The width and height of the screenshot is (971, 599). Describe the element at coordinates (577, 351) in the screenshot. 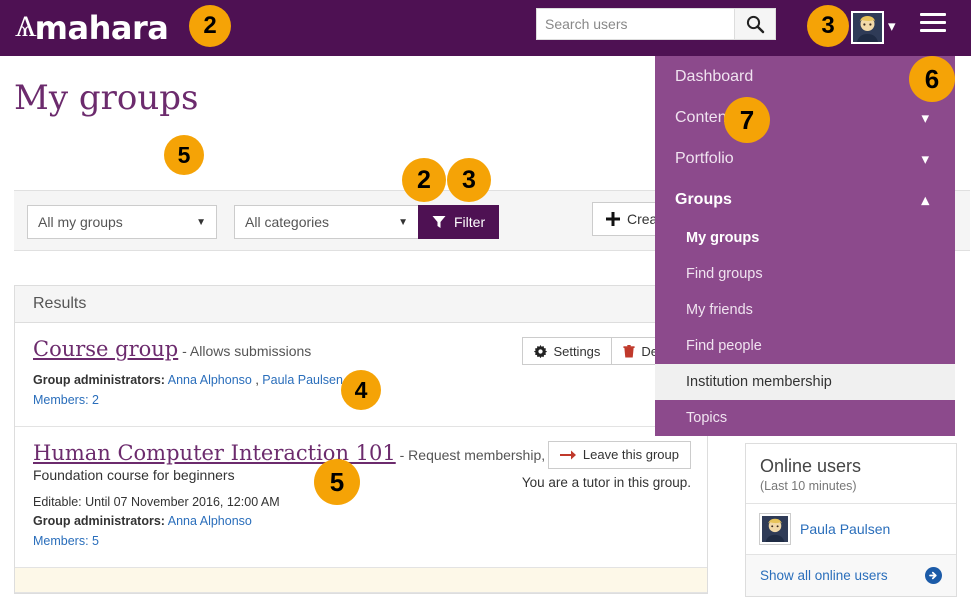

I see `settings-label: Settings` at that location.